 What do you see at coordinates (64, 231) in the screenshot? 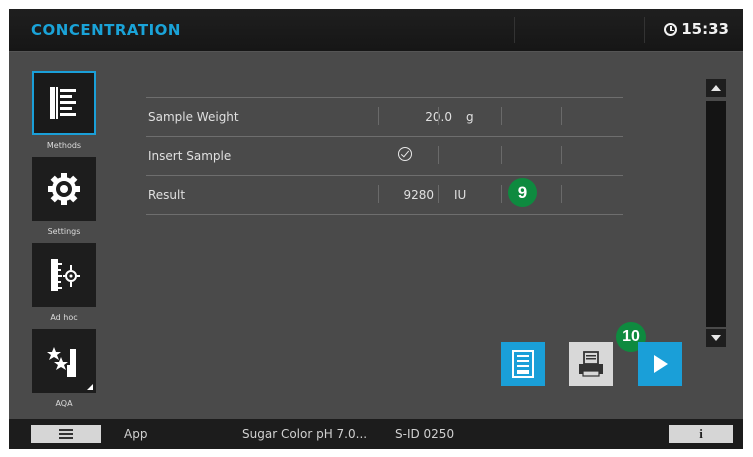
I see `sidebar-item-label: Settings` at bounding box center [64, 231].